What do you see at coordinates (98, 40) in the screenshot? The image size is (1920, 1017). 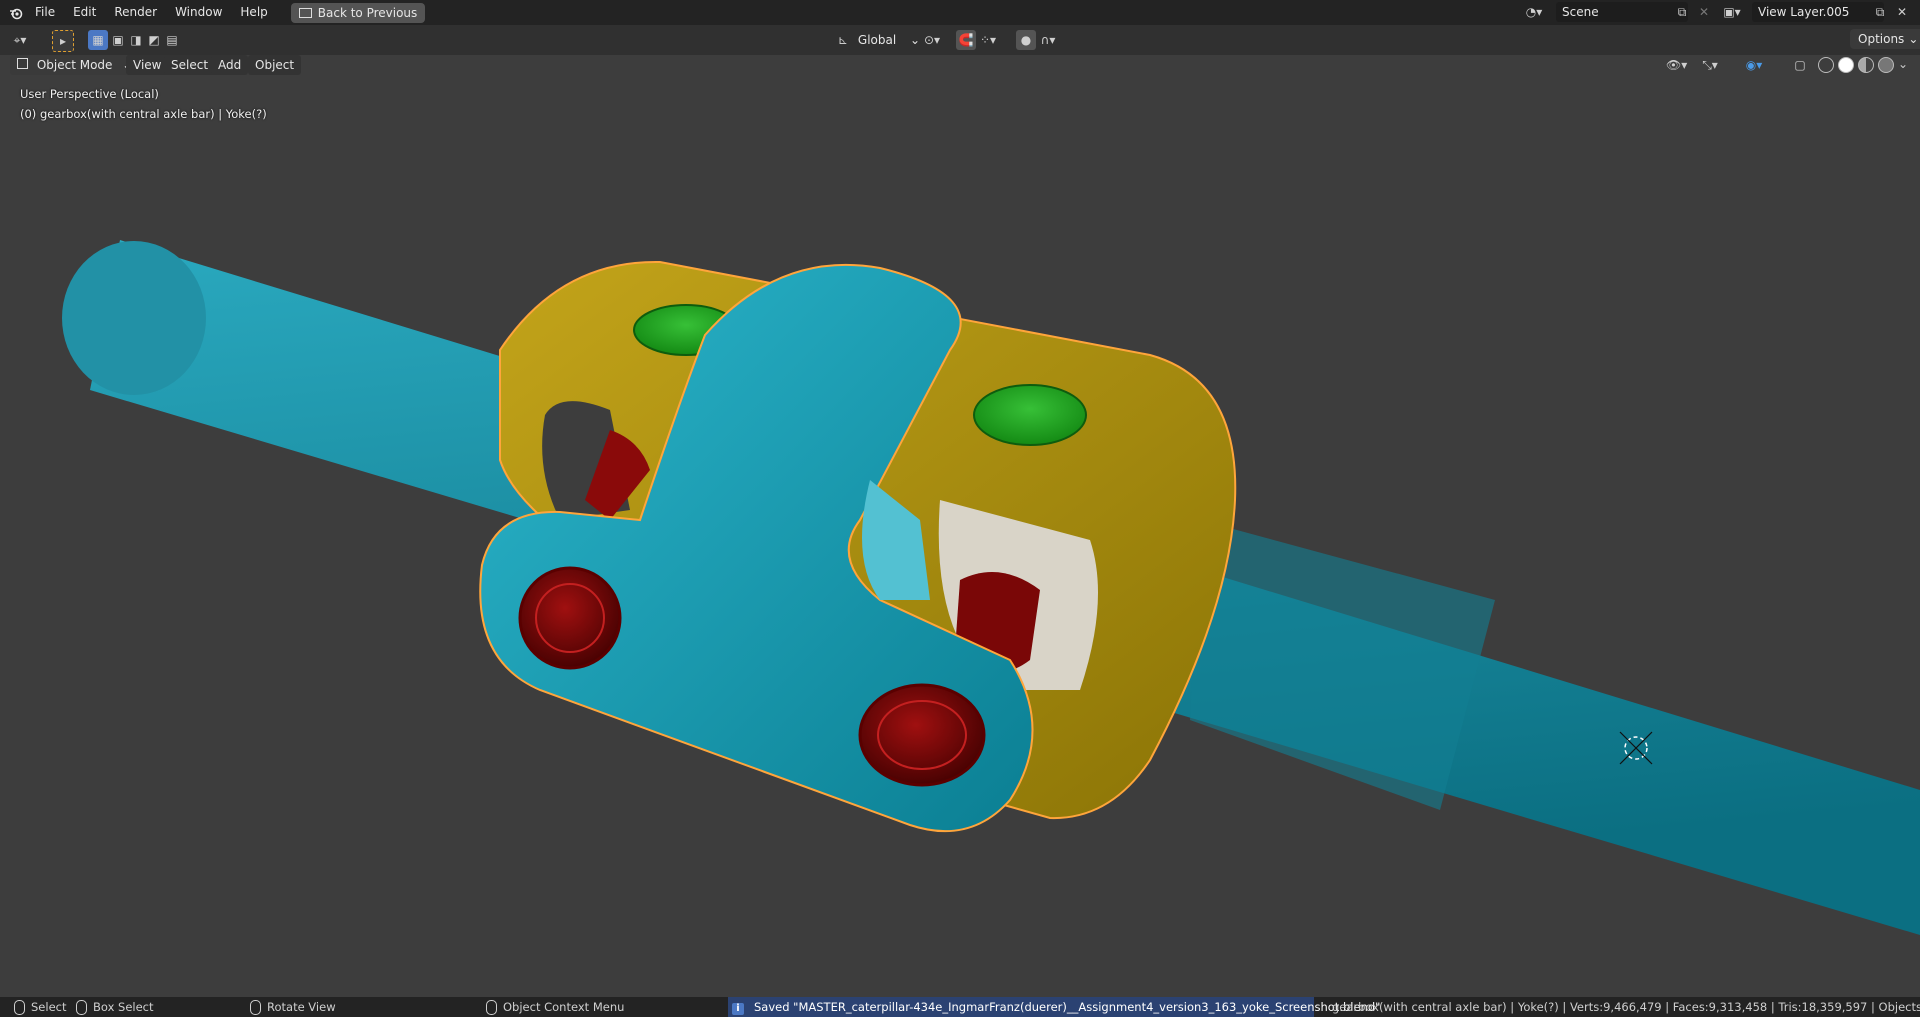 I see `select-new-icon: ▦` at bounding box center [98, 40].